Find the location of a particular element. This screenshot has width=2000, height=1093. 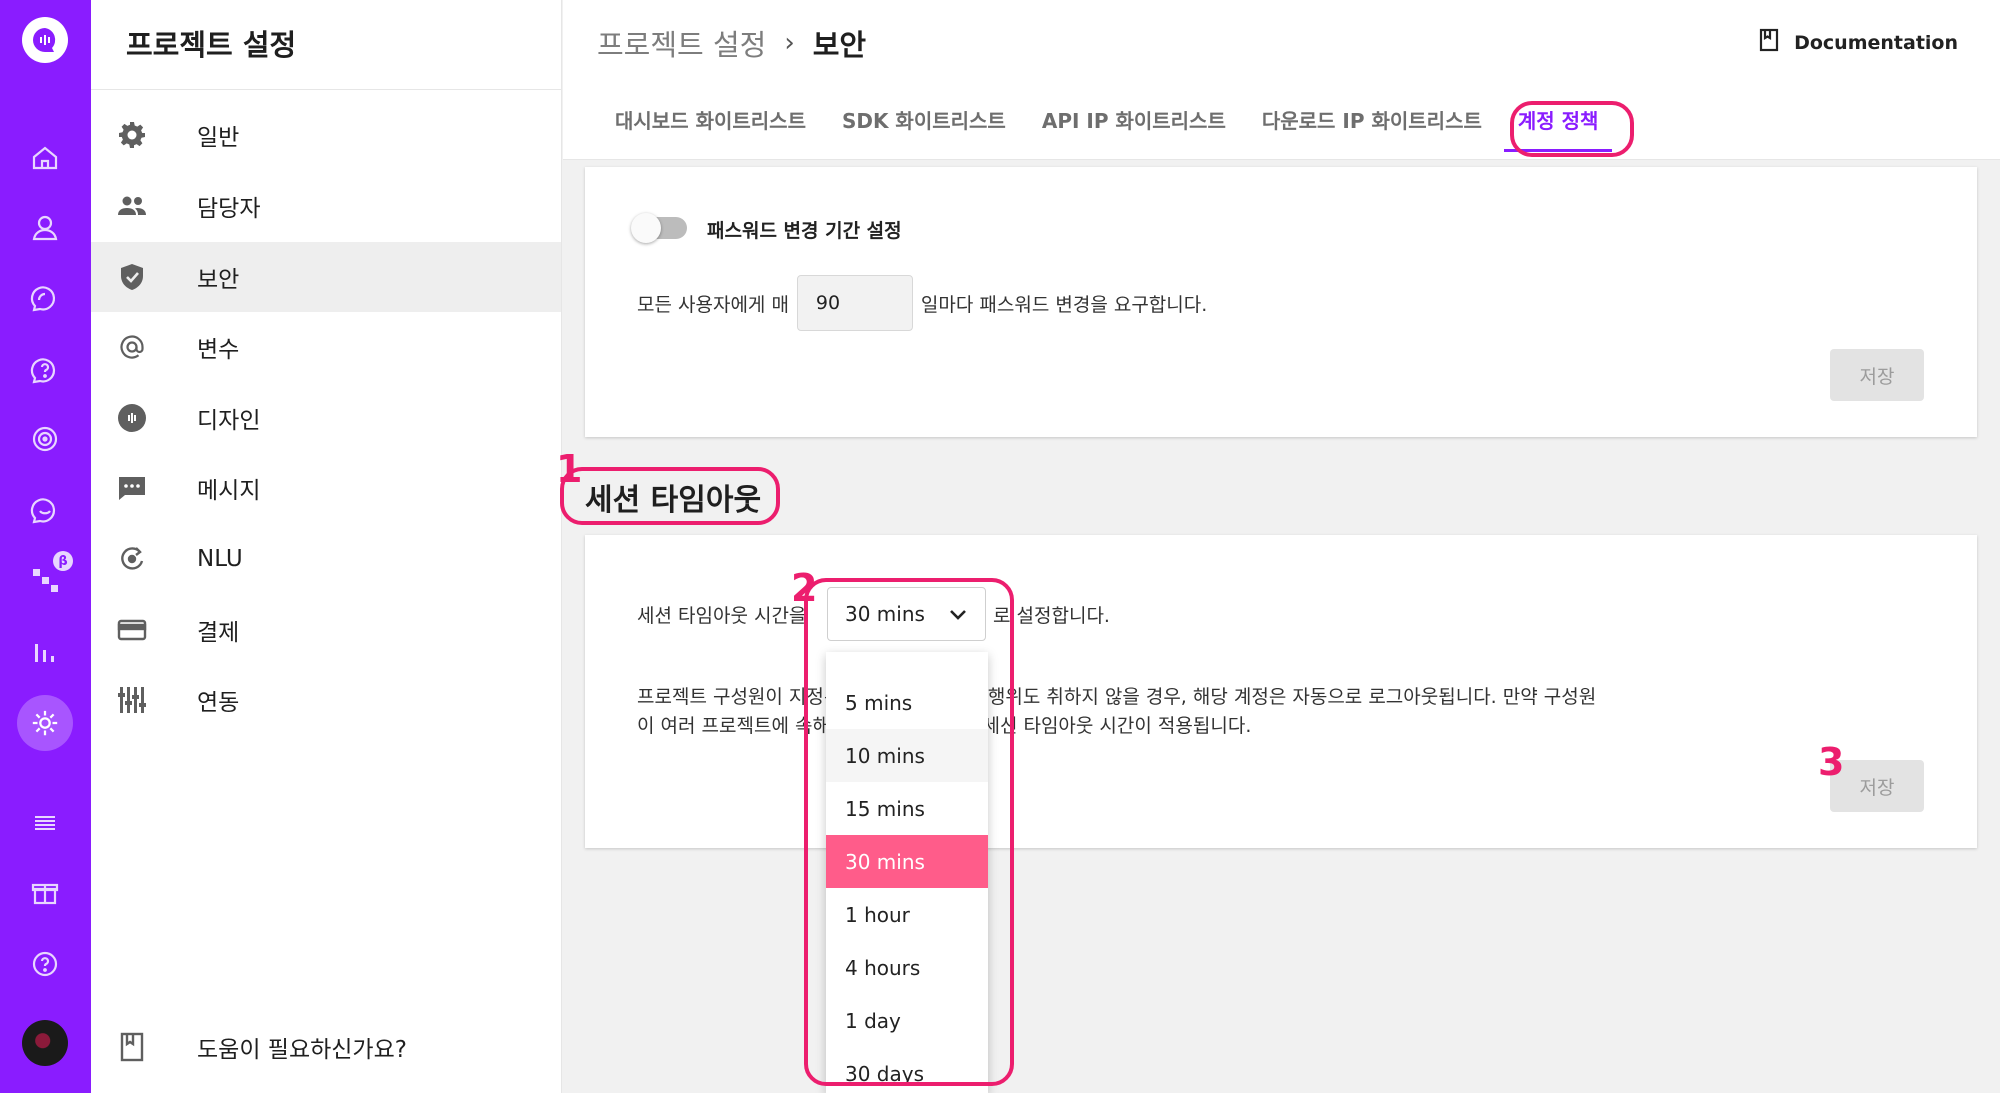

chevron-right-icon: › is located at coordinates (789, 43).